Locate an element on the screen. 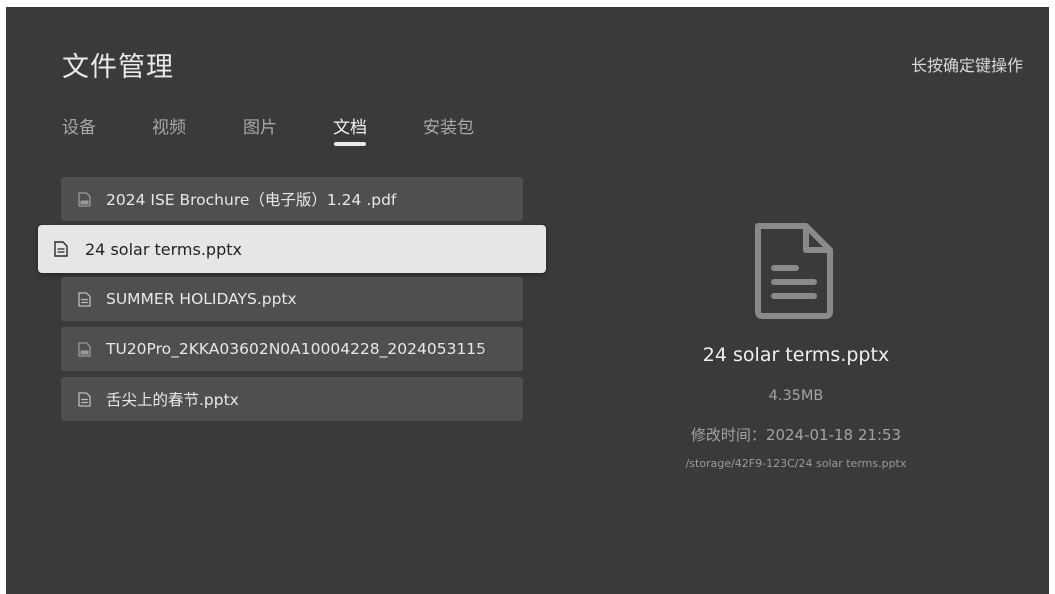 Image resolution: width=1055 pixels, height=594 pixels. preview-file-path: /storage/42F9-123C/24 solar terms.pptx is located at coordinates (796, 463).